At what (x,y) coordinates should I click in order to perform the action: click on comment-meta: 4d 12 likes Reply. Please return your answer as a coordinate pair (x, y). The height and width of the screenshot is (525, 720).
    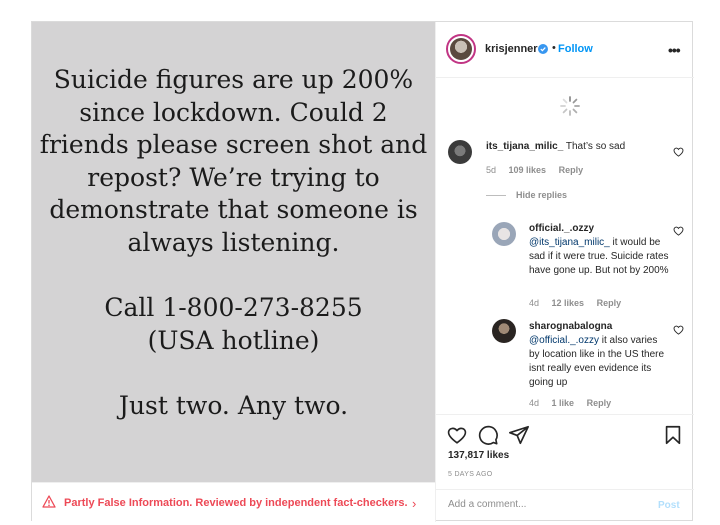
    Looking at the image, I should click on (580, 303).